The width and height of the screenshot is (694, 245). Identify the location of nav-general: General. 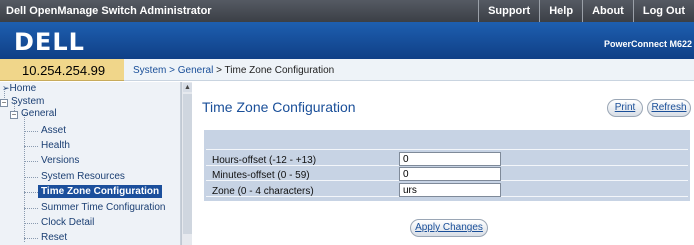
(39, 113).